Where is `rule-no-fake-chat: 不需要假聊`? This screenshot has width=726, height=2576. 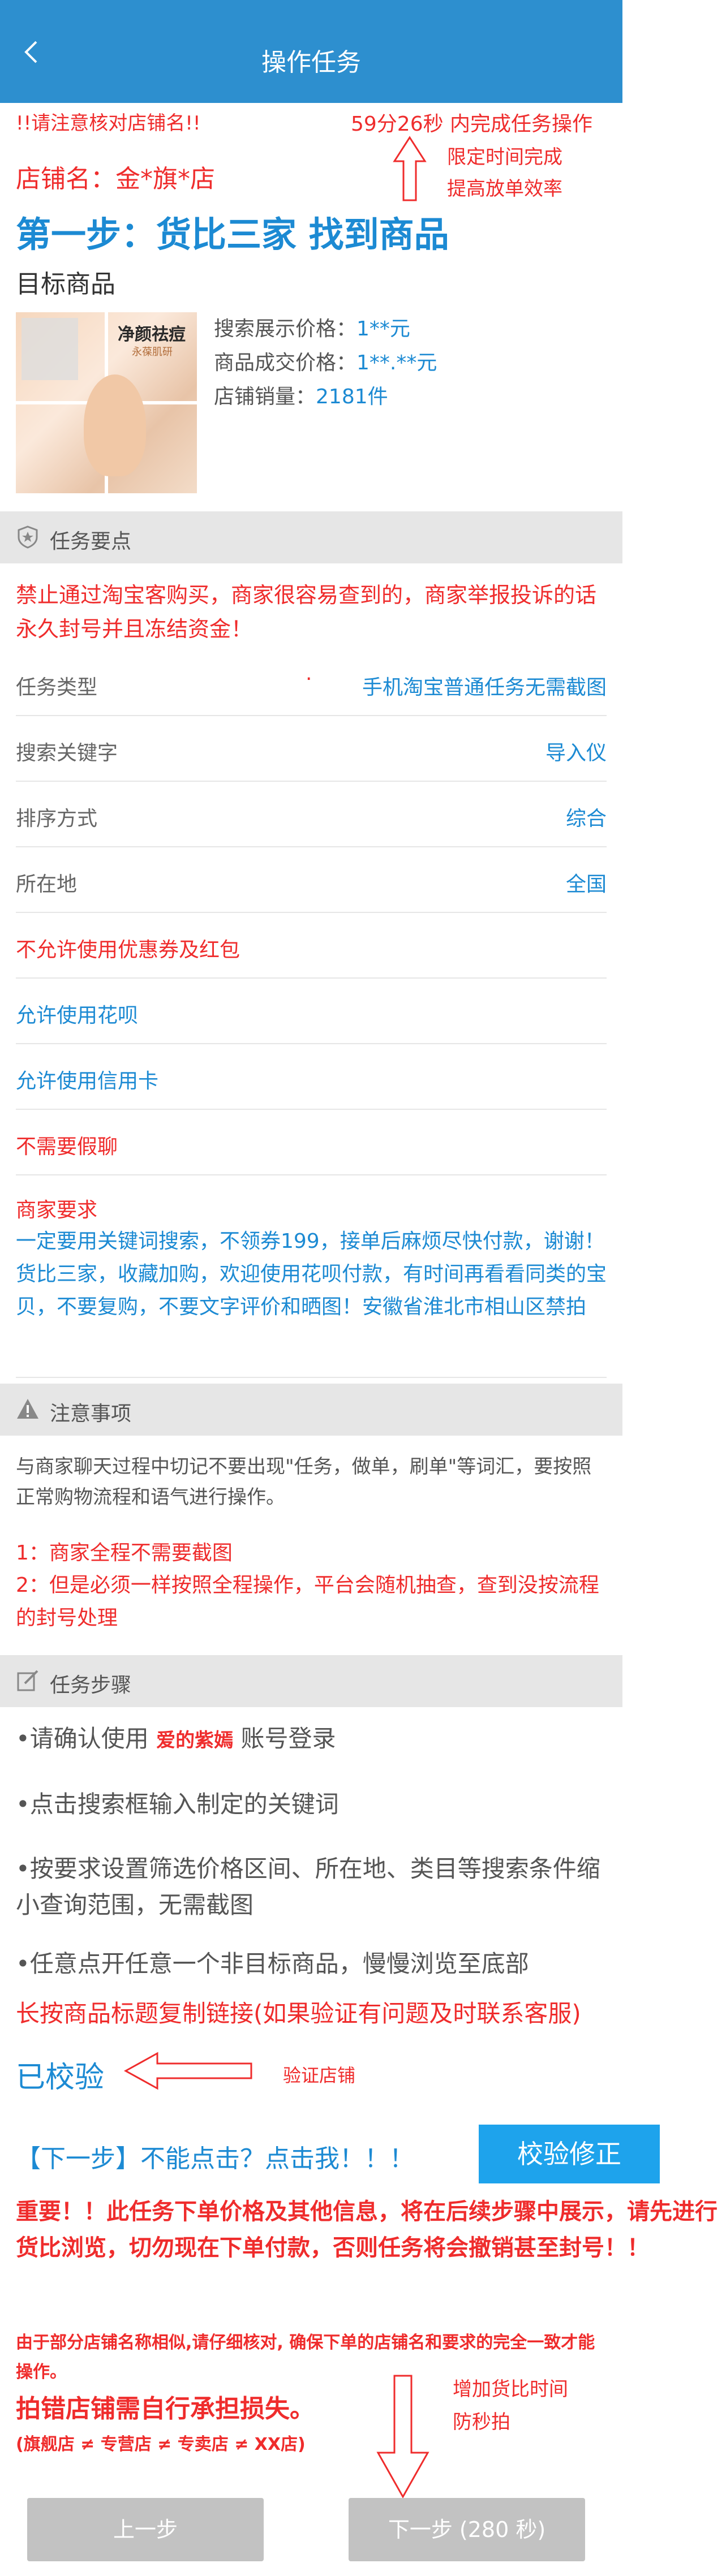
rule-no-fake-chat: 不需要假聊 is located at coordinates (67, 1146).